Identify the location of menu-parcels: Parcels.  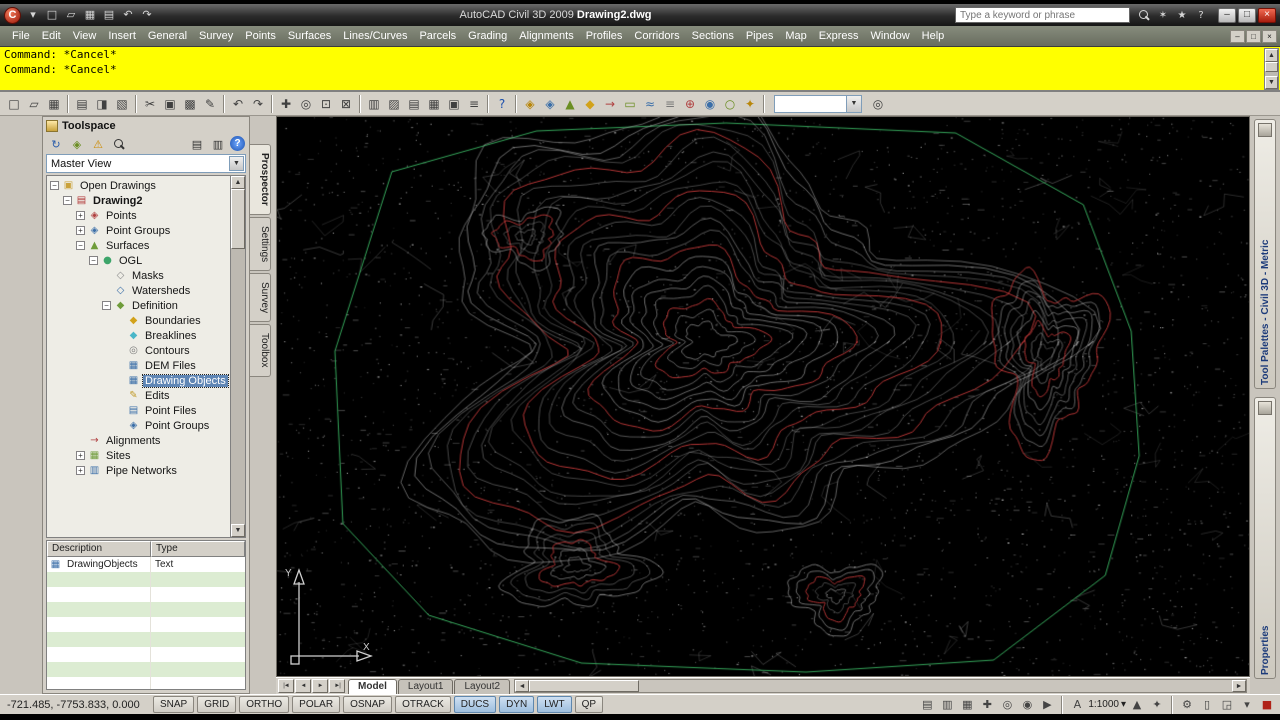
(437, 36).